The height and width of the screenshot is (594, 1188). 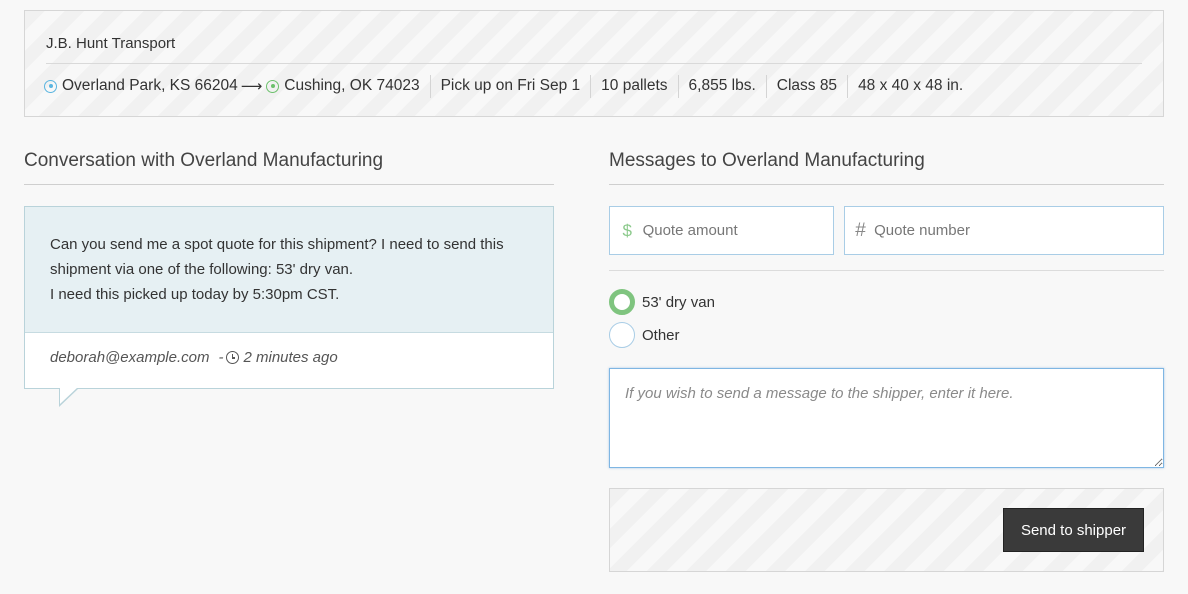 I want to click on fields-divider, so click(x=886, y=270).